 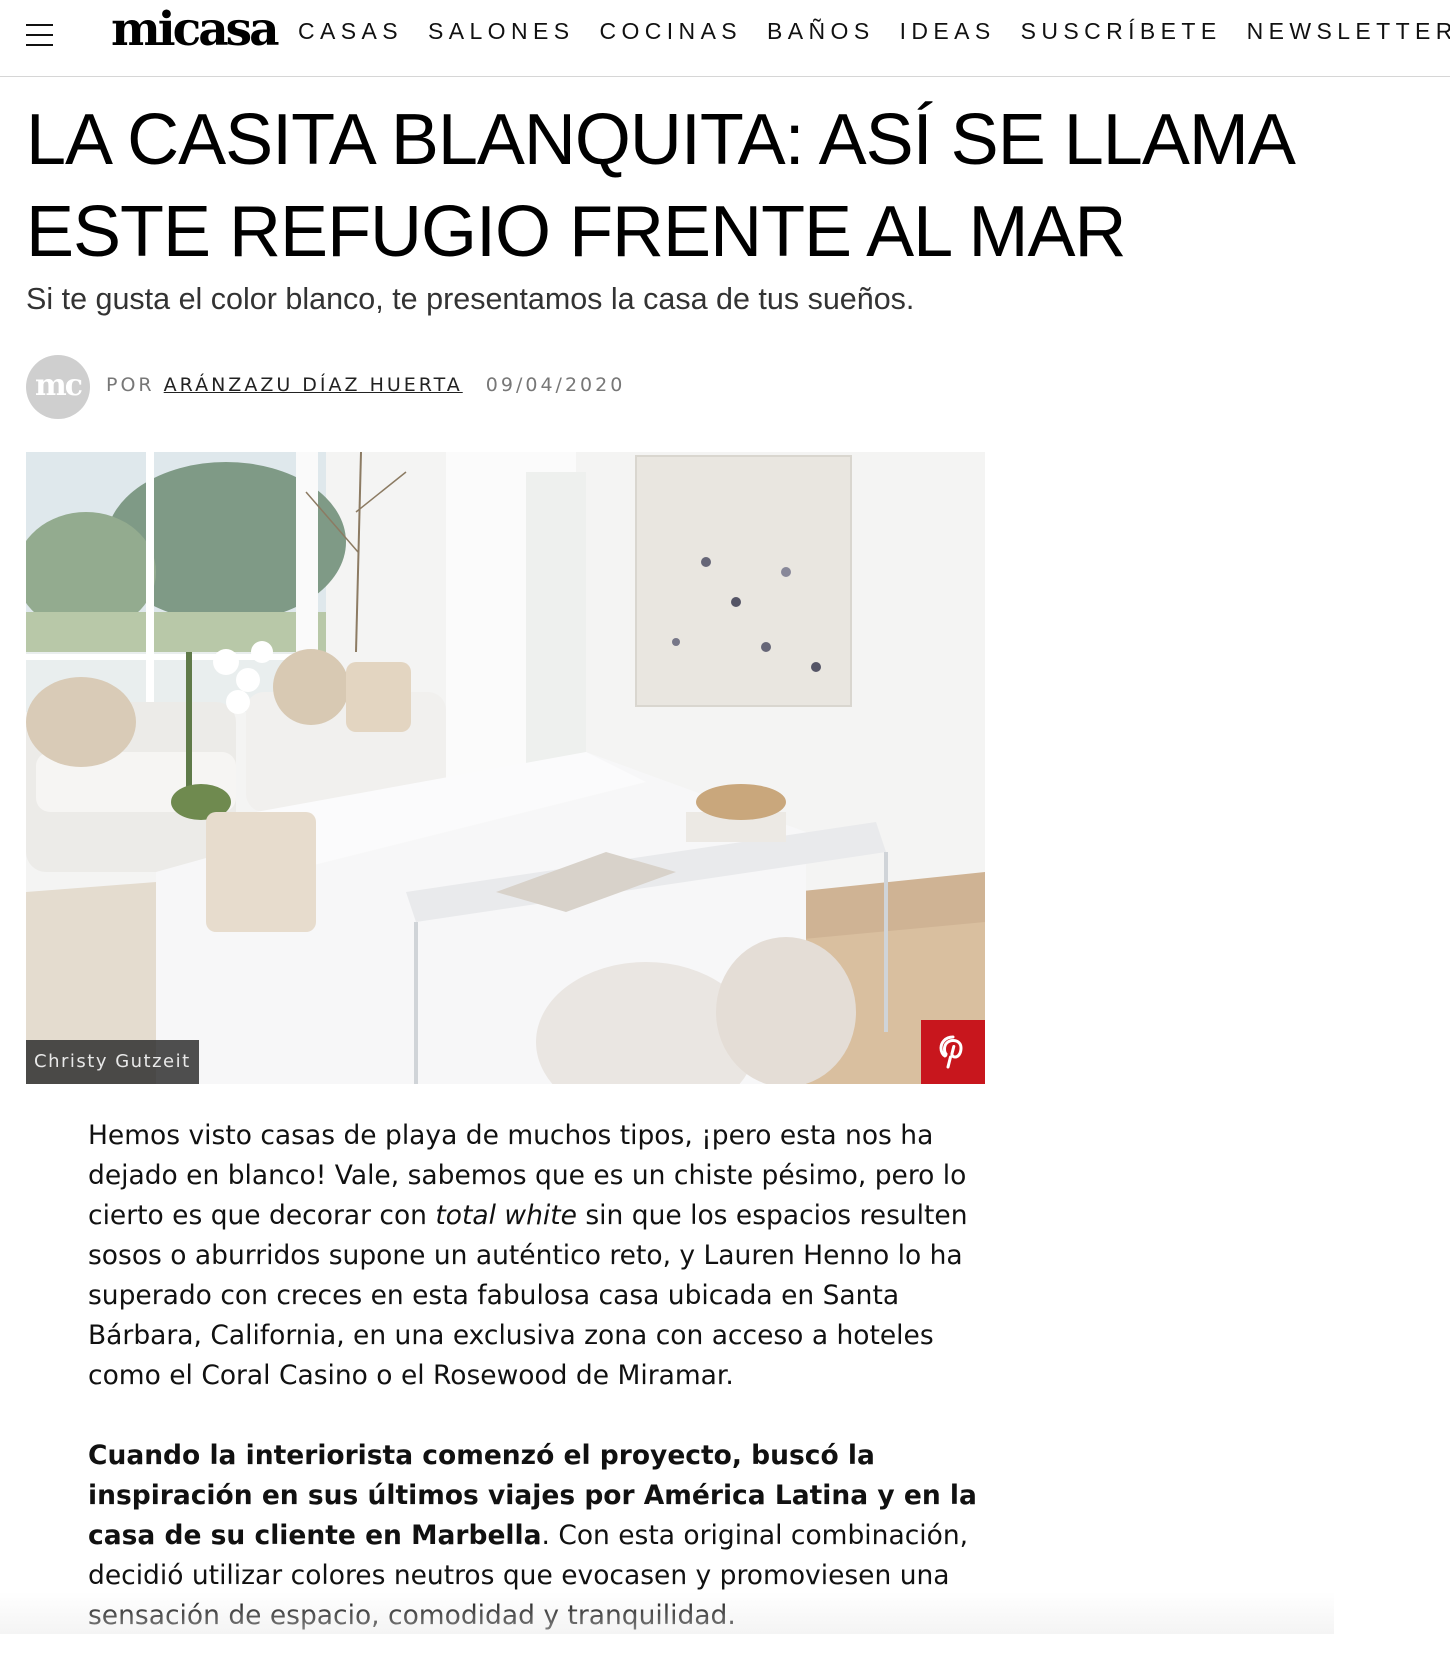 I want to click on image-credit: Christy Gutzeit, so click(x=112, y=1062).